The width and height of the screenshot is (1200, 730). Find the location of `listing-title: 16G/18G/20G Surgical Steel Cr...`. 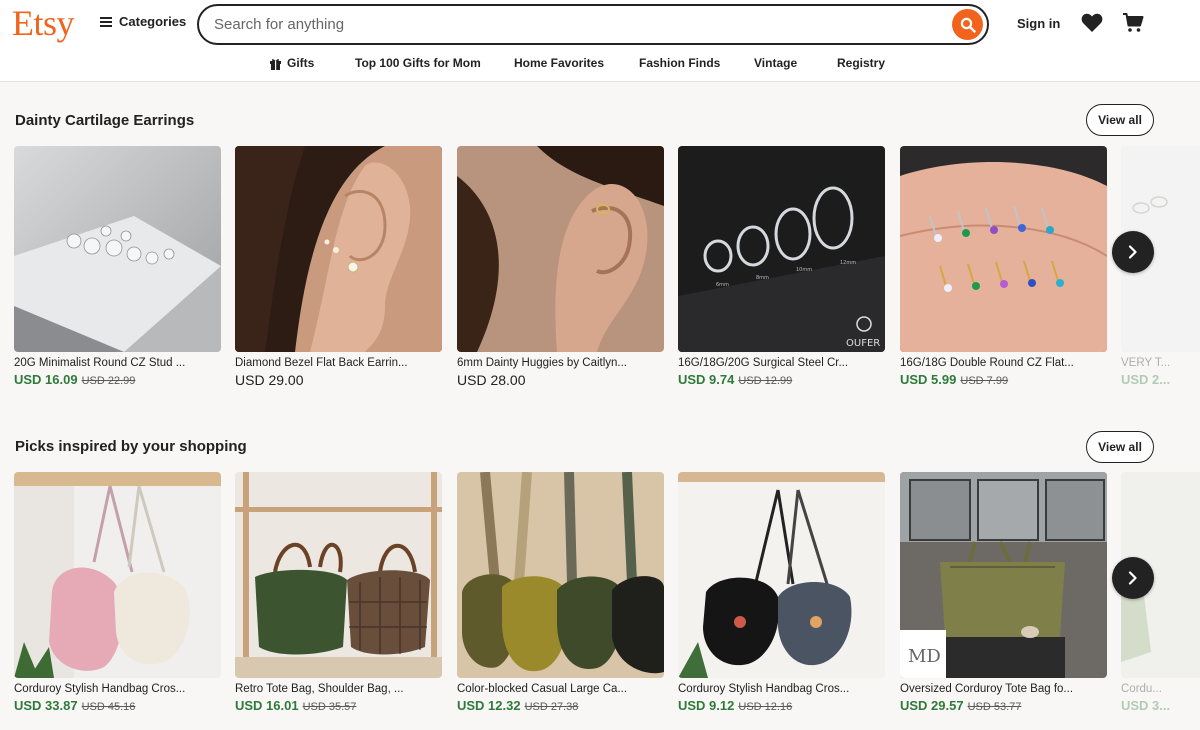

listing-title: 16G/18G/20G Surgical Steel Cr... is located at coordinates (763, 363).